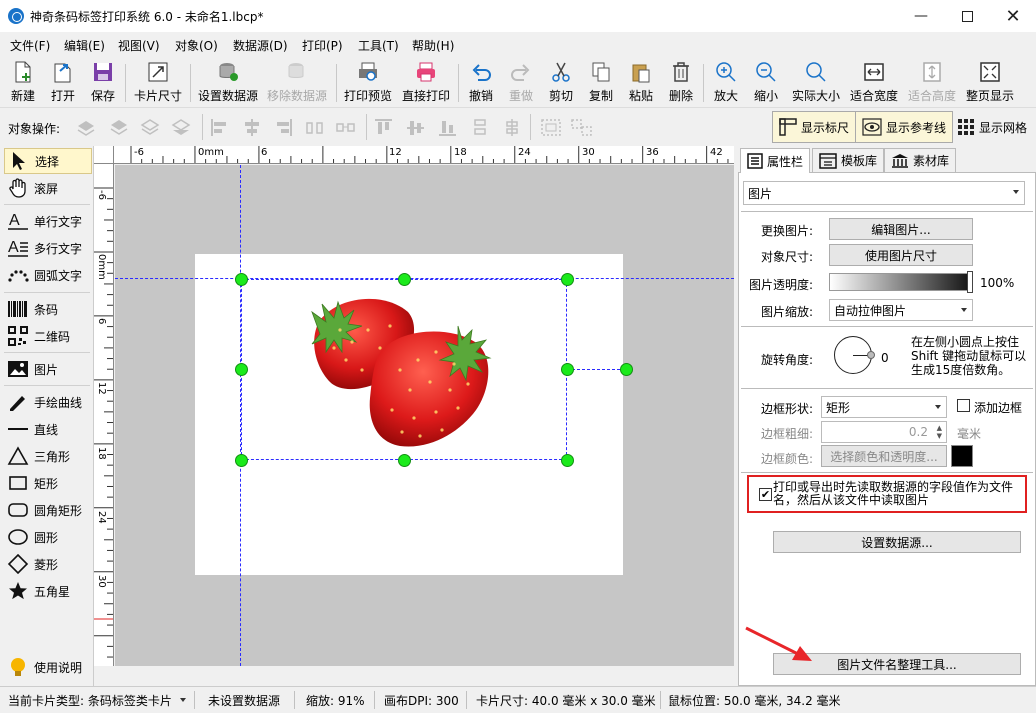 The width and height of the screenshot is (1036, 713). I want to click on align-right-icon, so click(283, 127).